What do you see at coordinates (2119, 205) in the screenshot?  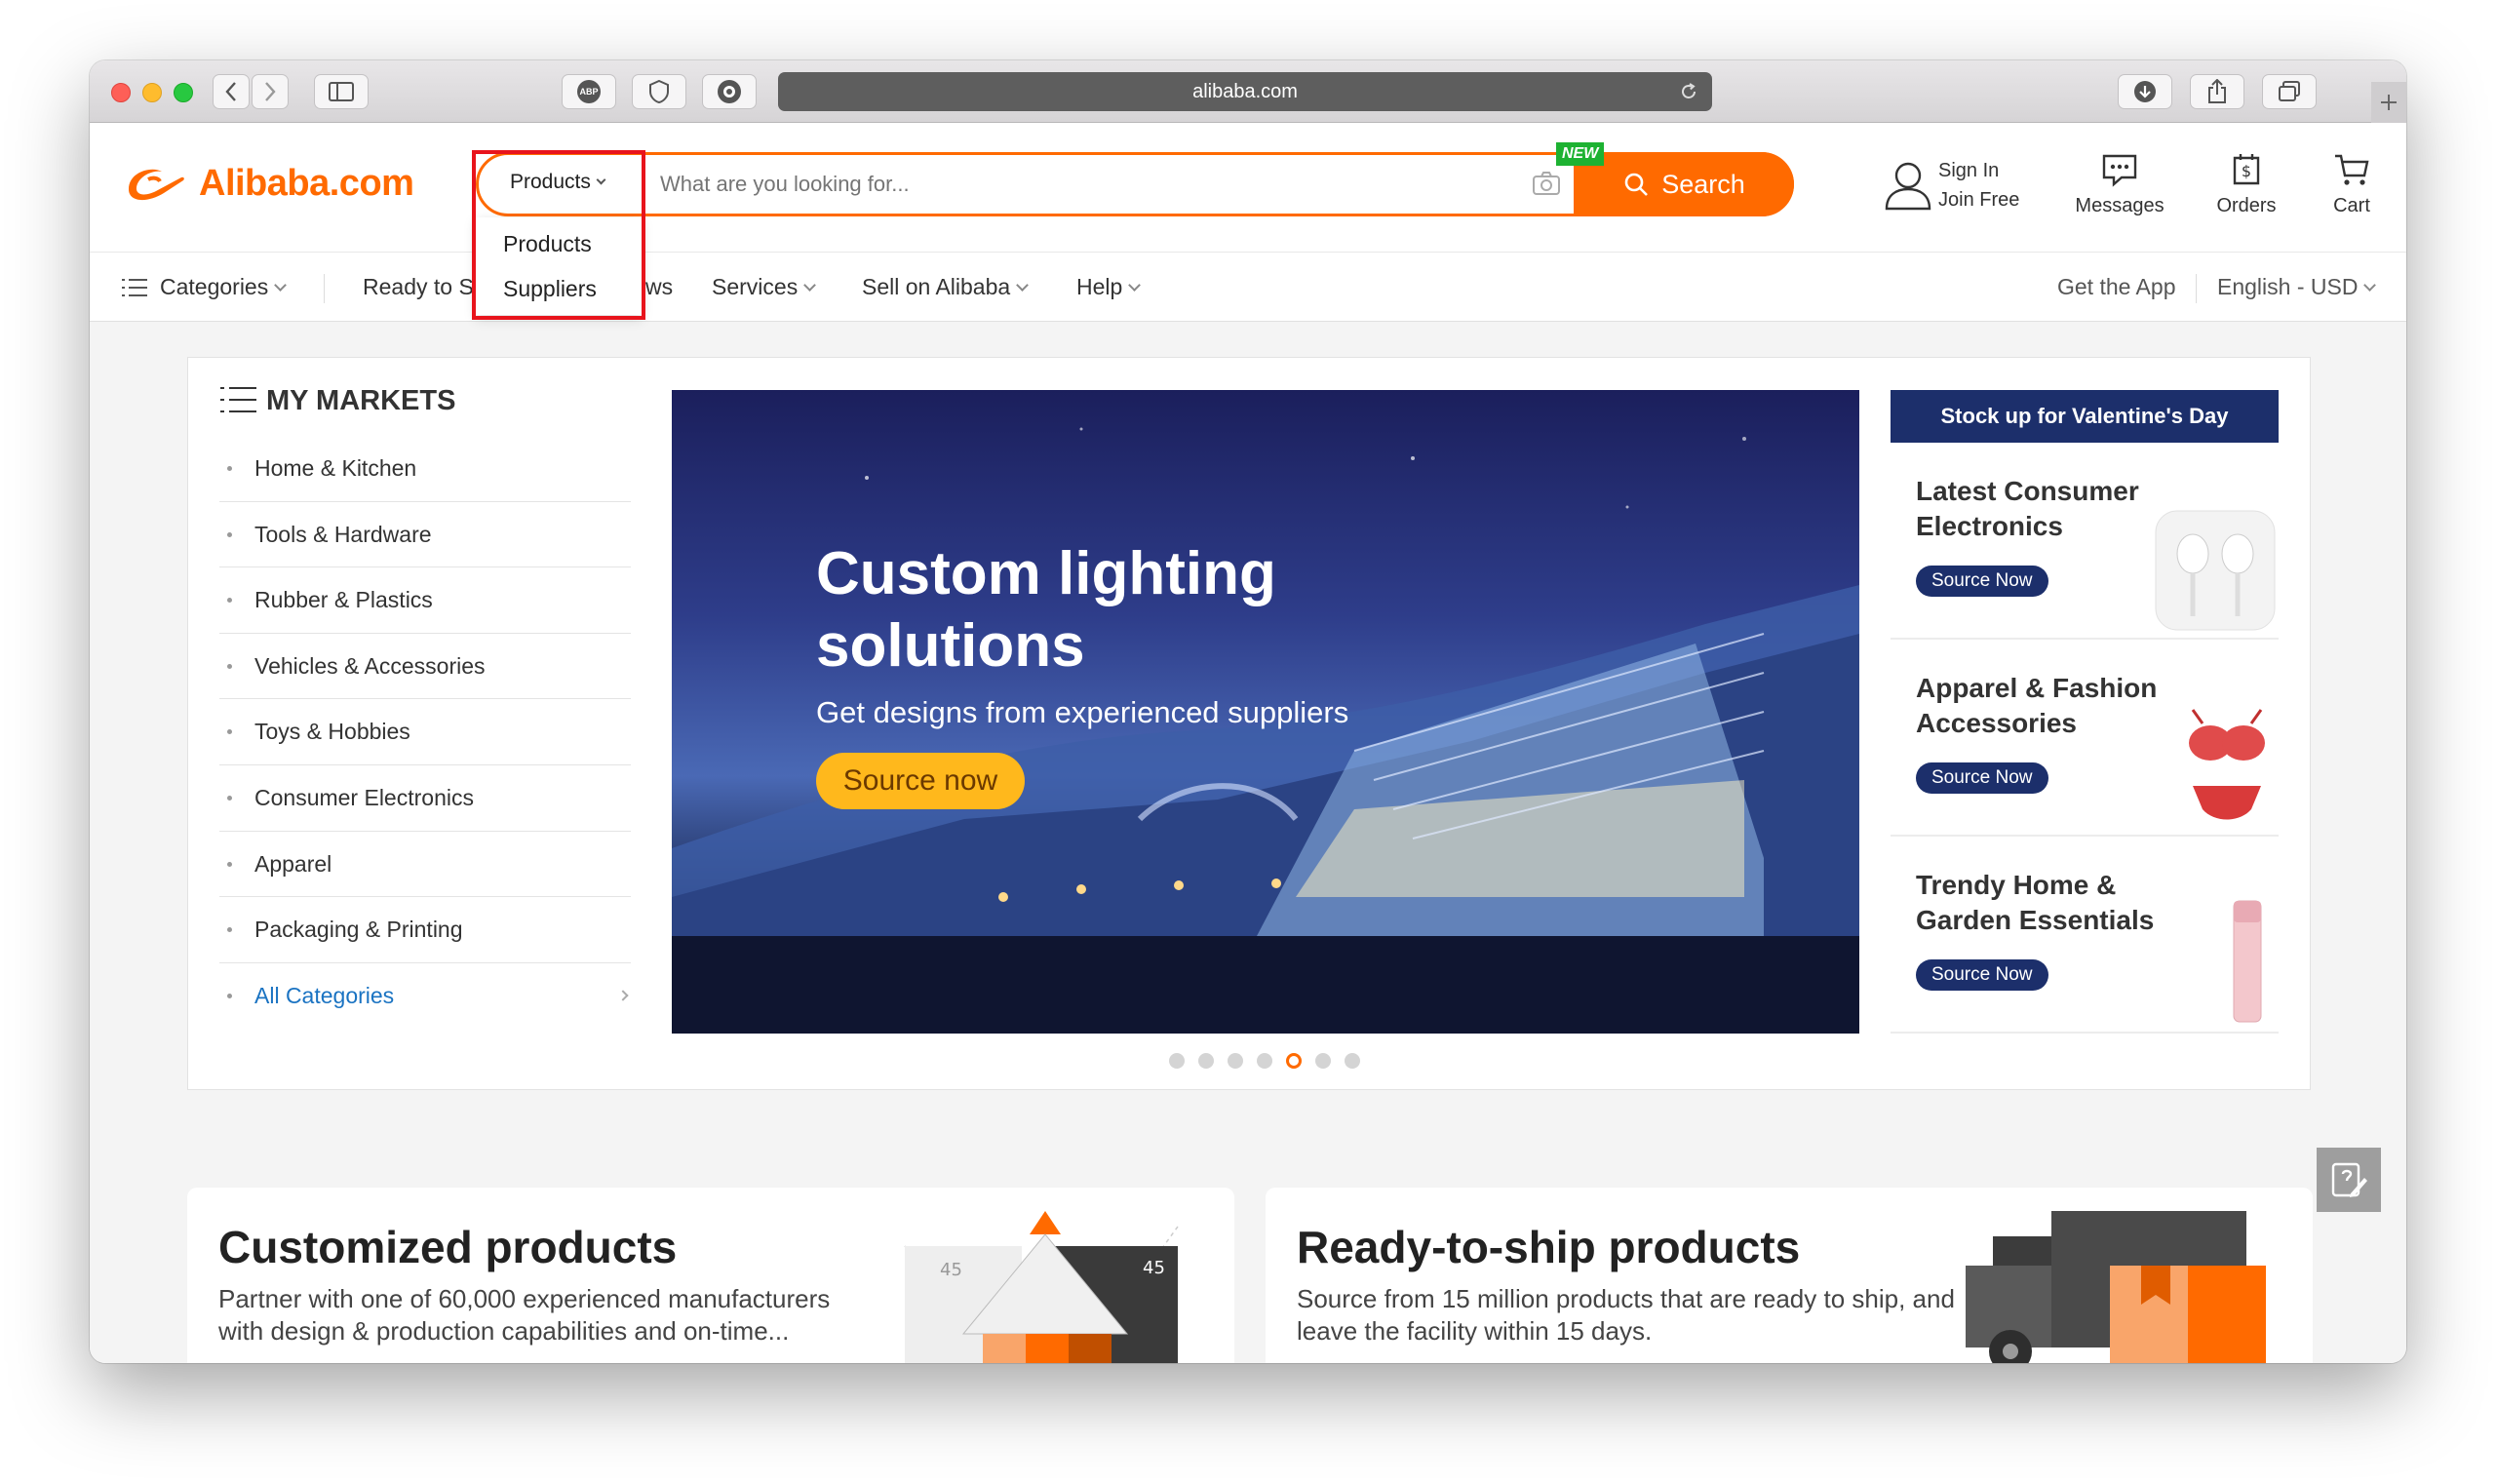 I see `messages-label: Messages` at bounding box center [2119, 205].